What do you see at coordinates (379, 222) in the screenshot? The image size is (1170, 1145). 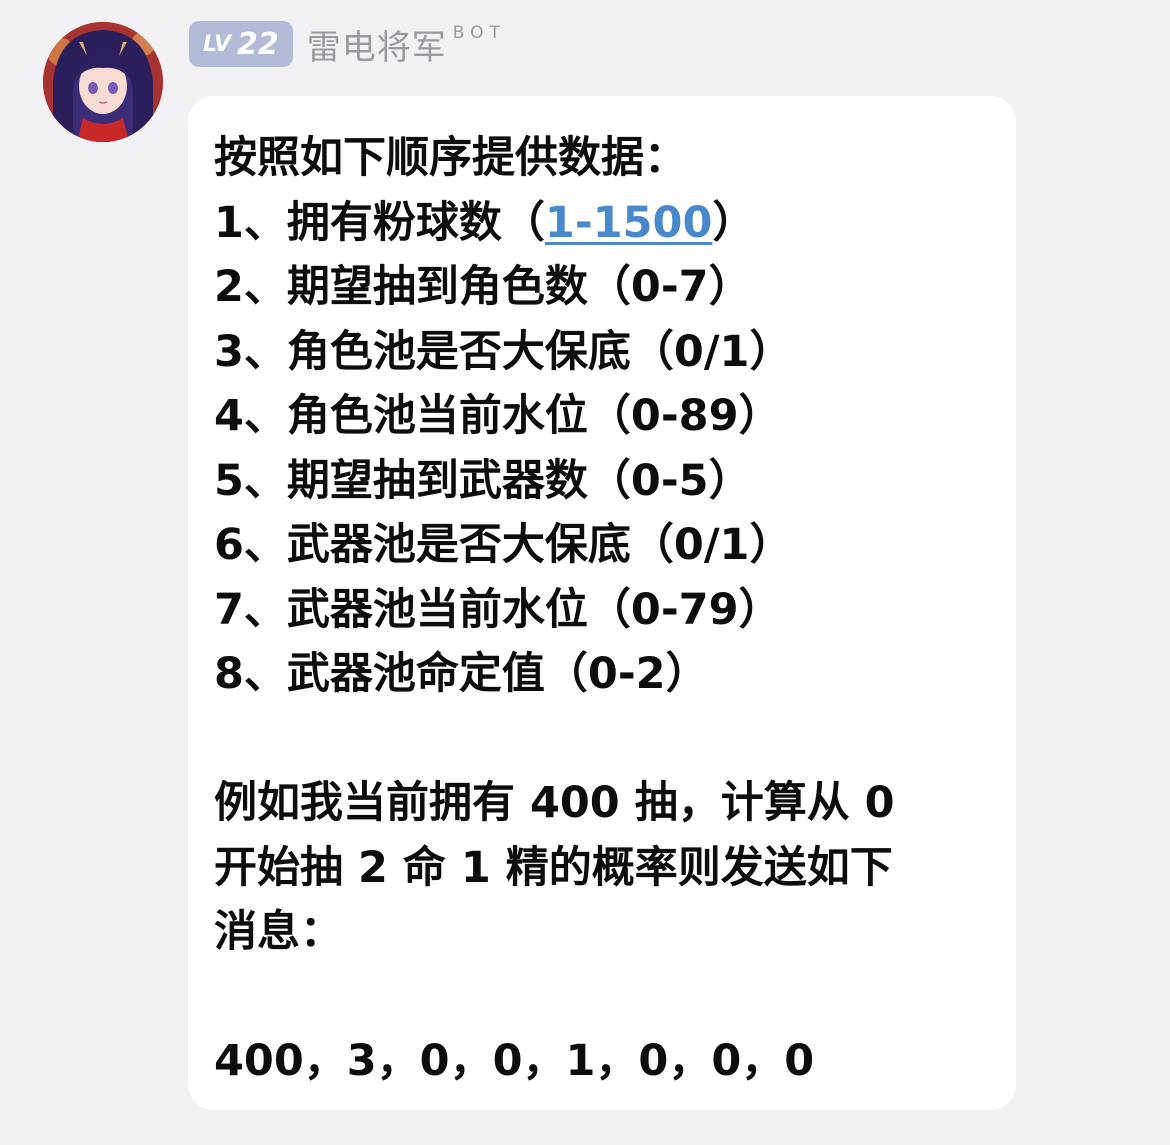 I see `item1-prefix: 1、拥有粉球数（` at bounding box center [379, 222].